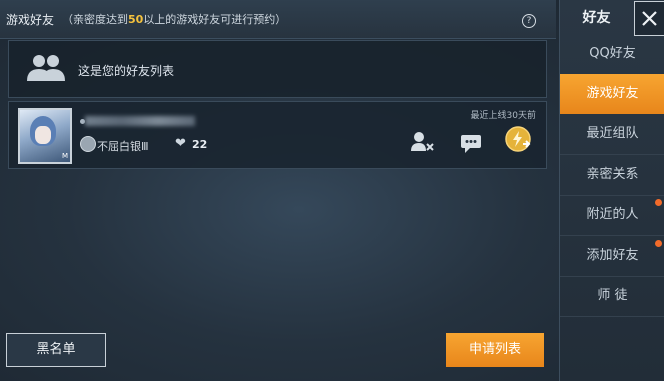  I want to click on friend-list-label: 这是您的好友列表, so click(126, 71).